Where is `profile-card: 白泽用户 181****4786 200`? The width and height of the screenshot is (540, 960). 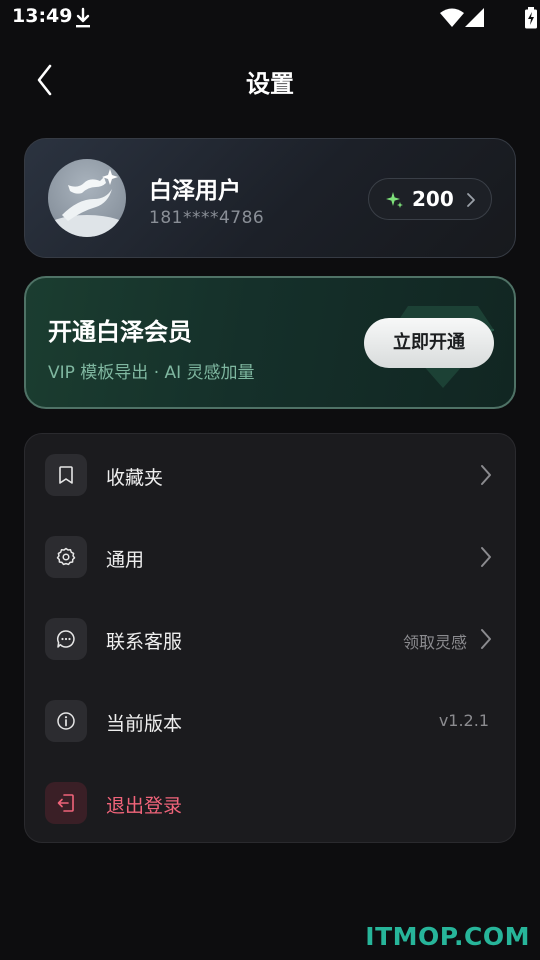 profile-card: 白泽用户 181****4786 200 is located at coordinates (270, 198).